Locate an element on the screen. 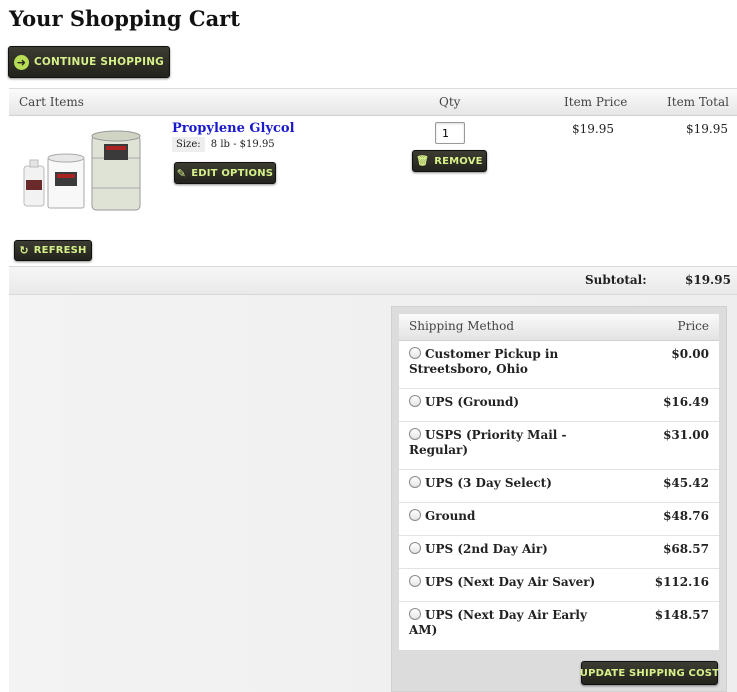 This screenshot has height=692, width=737. shipping-method-label: UPS (2nd Day Air) is located at coordinates (486, 549).